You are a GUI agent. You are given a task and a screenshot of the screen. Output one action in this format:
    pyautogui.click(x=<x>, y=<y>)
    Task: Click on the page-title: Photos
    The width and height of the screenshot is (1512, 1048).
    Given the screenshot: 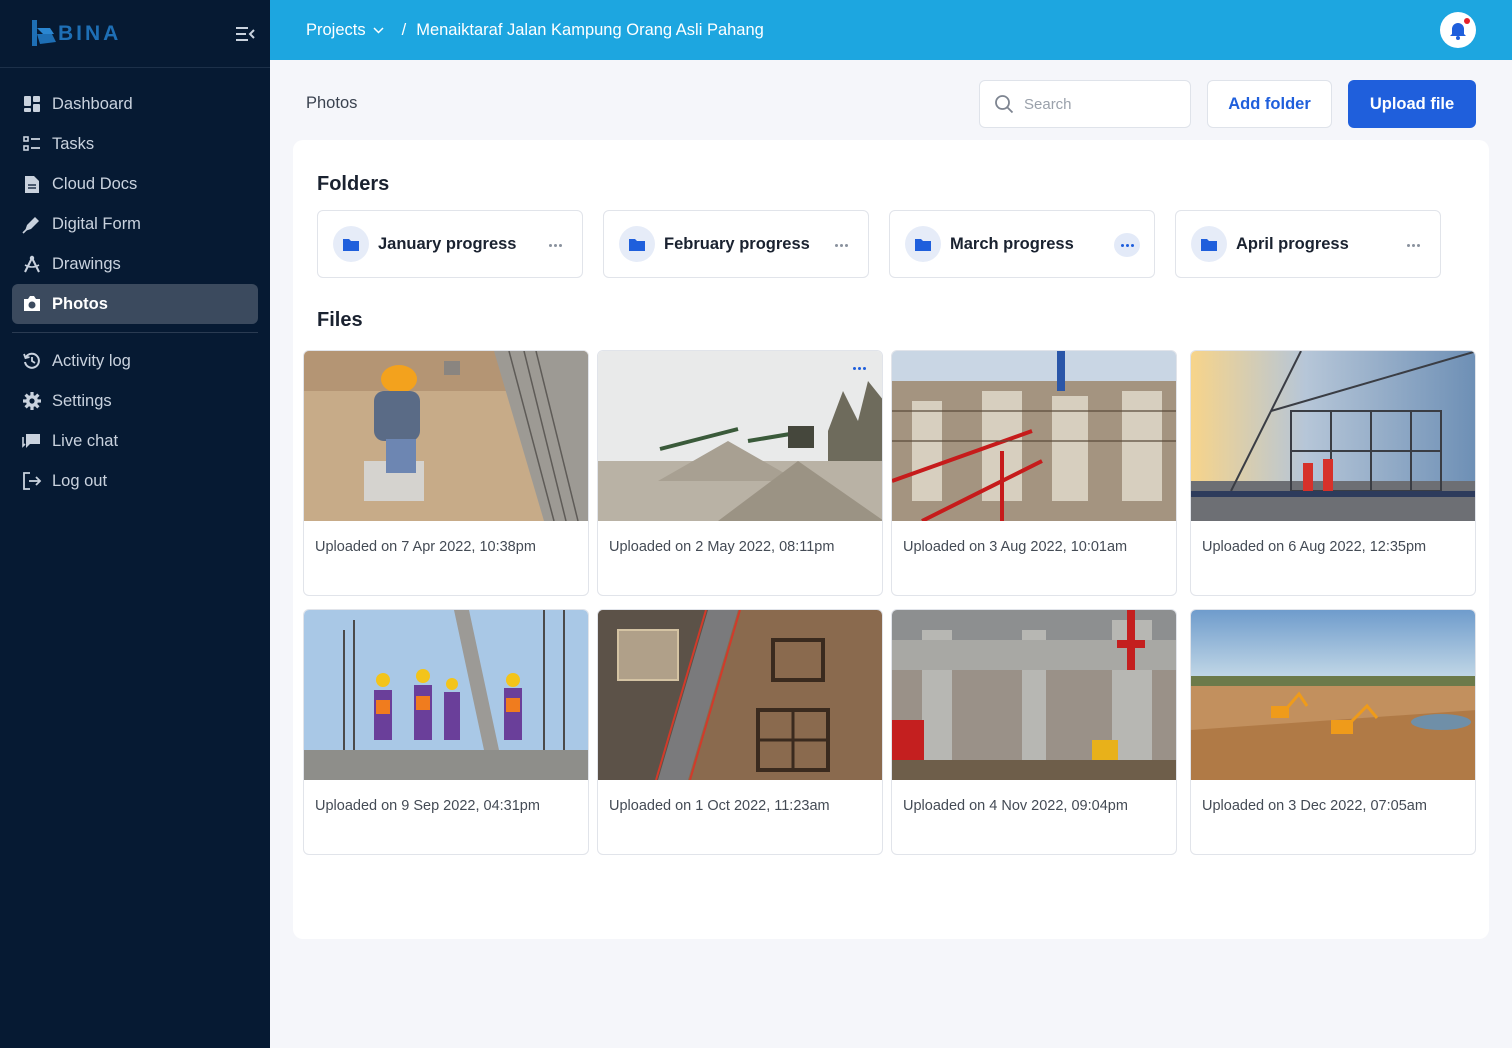 What is the action you would take?
    pyautogui.click(x=332, y=103)
    